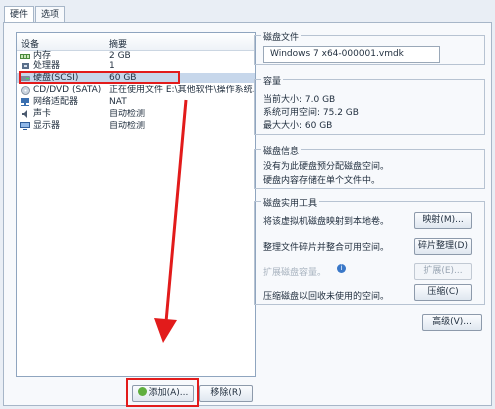  Describe the element at coordinates (136, 56) in the screenshot. I see `device-row-memory: 内存 2 GB` at that location.